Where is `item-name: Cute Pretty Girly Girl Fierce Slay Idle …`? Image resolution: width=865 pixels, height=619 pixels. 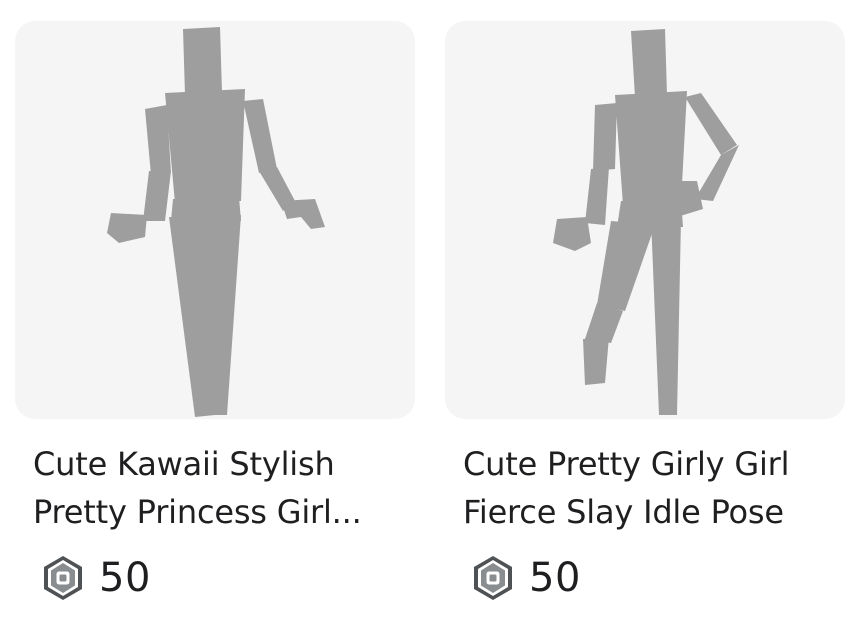
item-name: Cute Pretty Girly Girl Fierce Slay Idle … is located at coordinates (650, 488).